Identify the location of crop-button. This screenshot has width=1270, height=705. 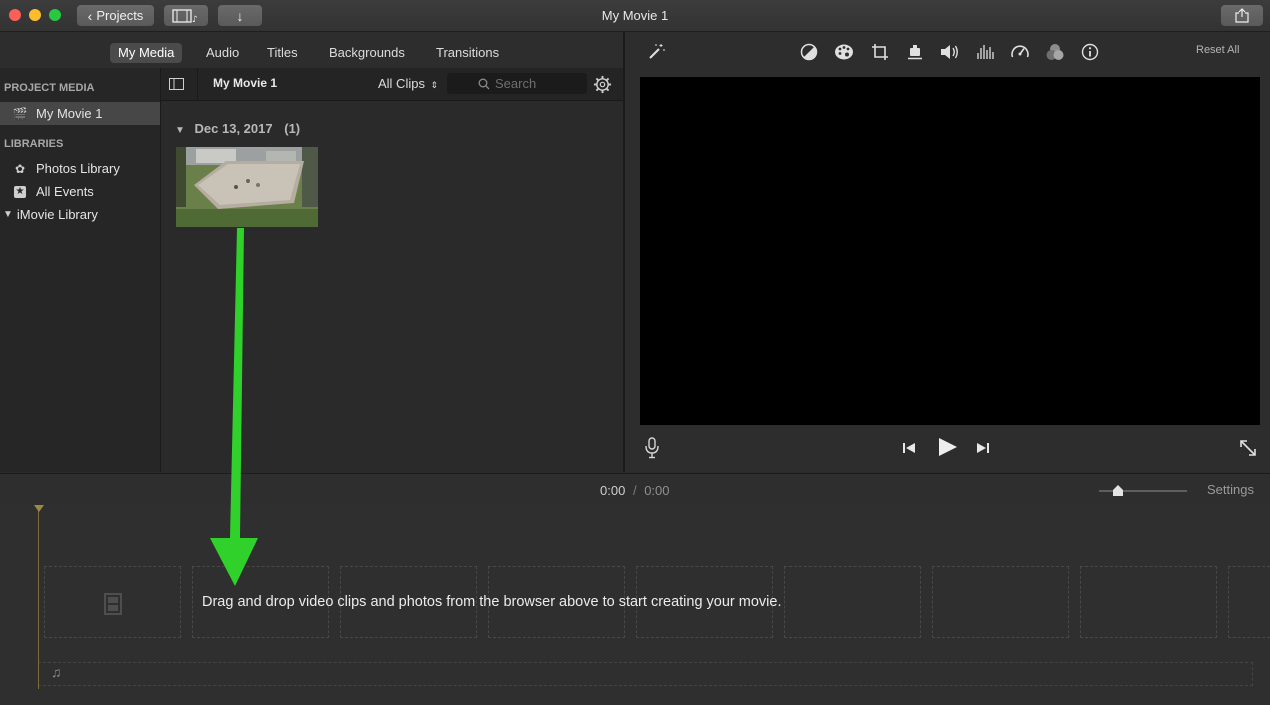
(880, 52).